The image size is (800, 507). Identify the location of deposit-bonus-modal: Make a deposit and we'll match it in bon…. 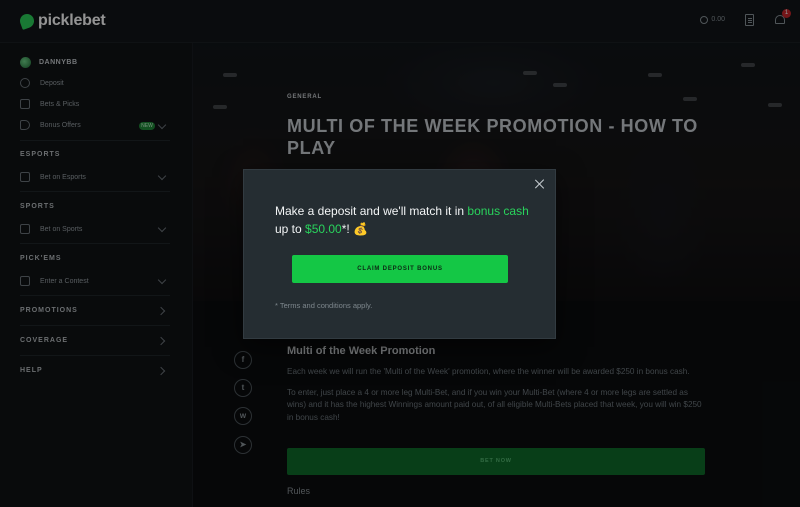
(399, 254).